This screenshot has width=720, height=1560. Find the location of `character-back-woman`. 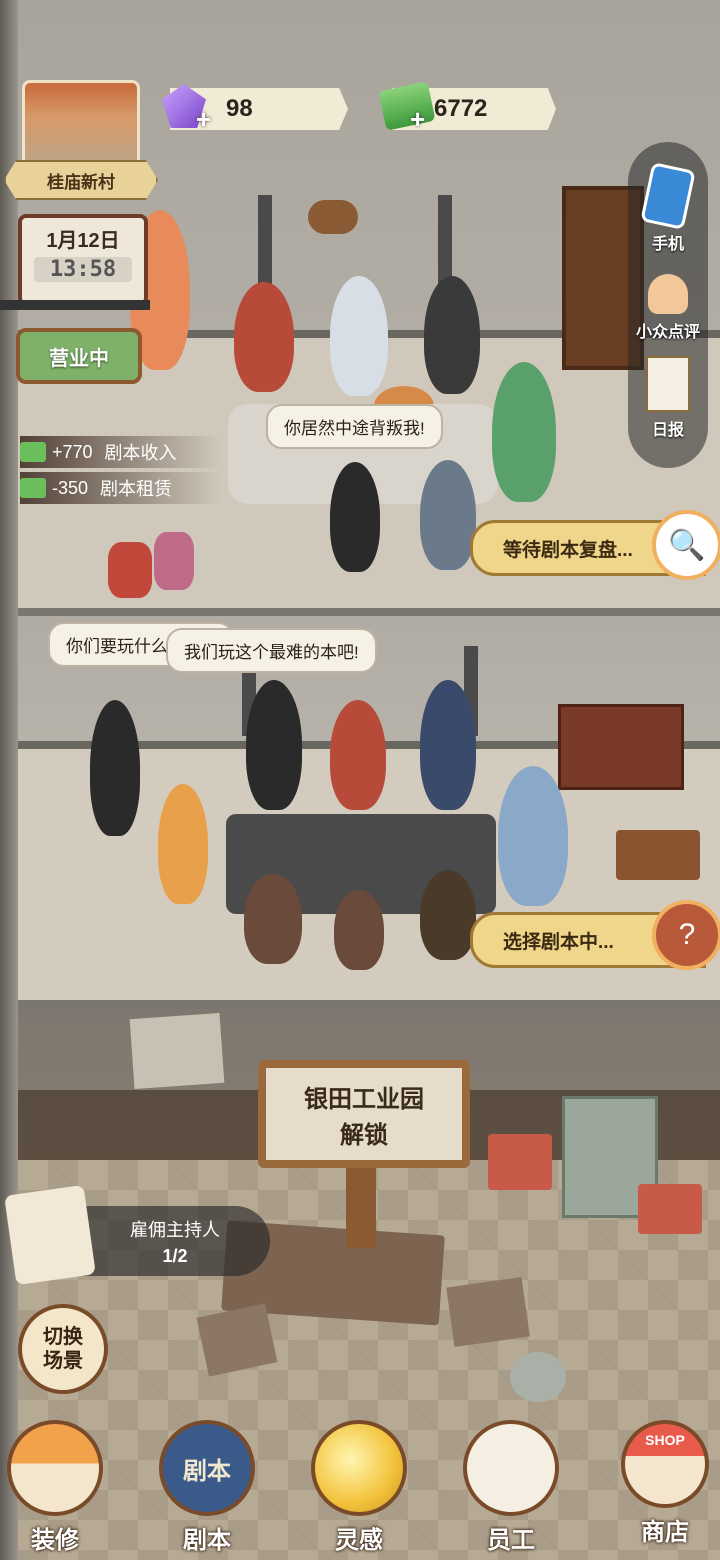

character-back-woman is located at coordinates (355, 517).